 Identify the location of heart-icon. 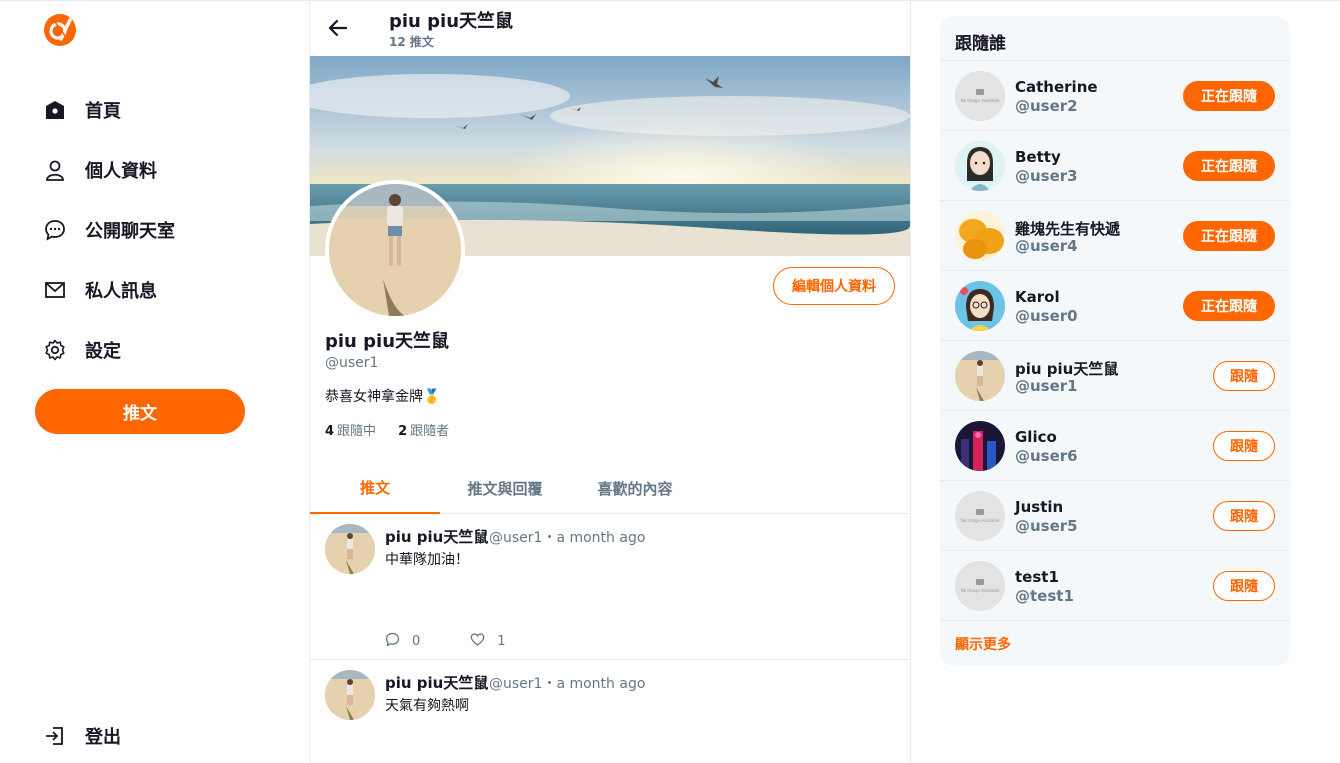
(477, 641).